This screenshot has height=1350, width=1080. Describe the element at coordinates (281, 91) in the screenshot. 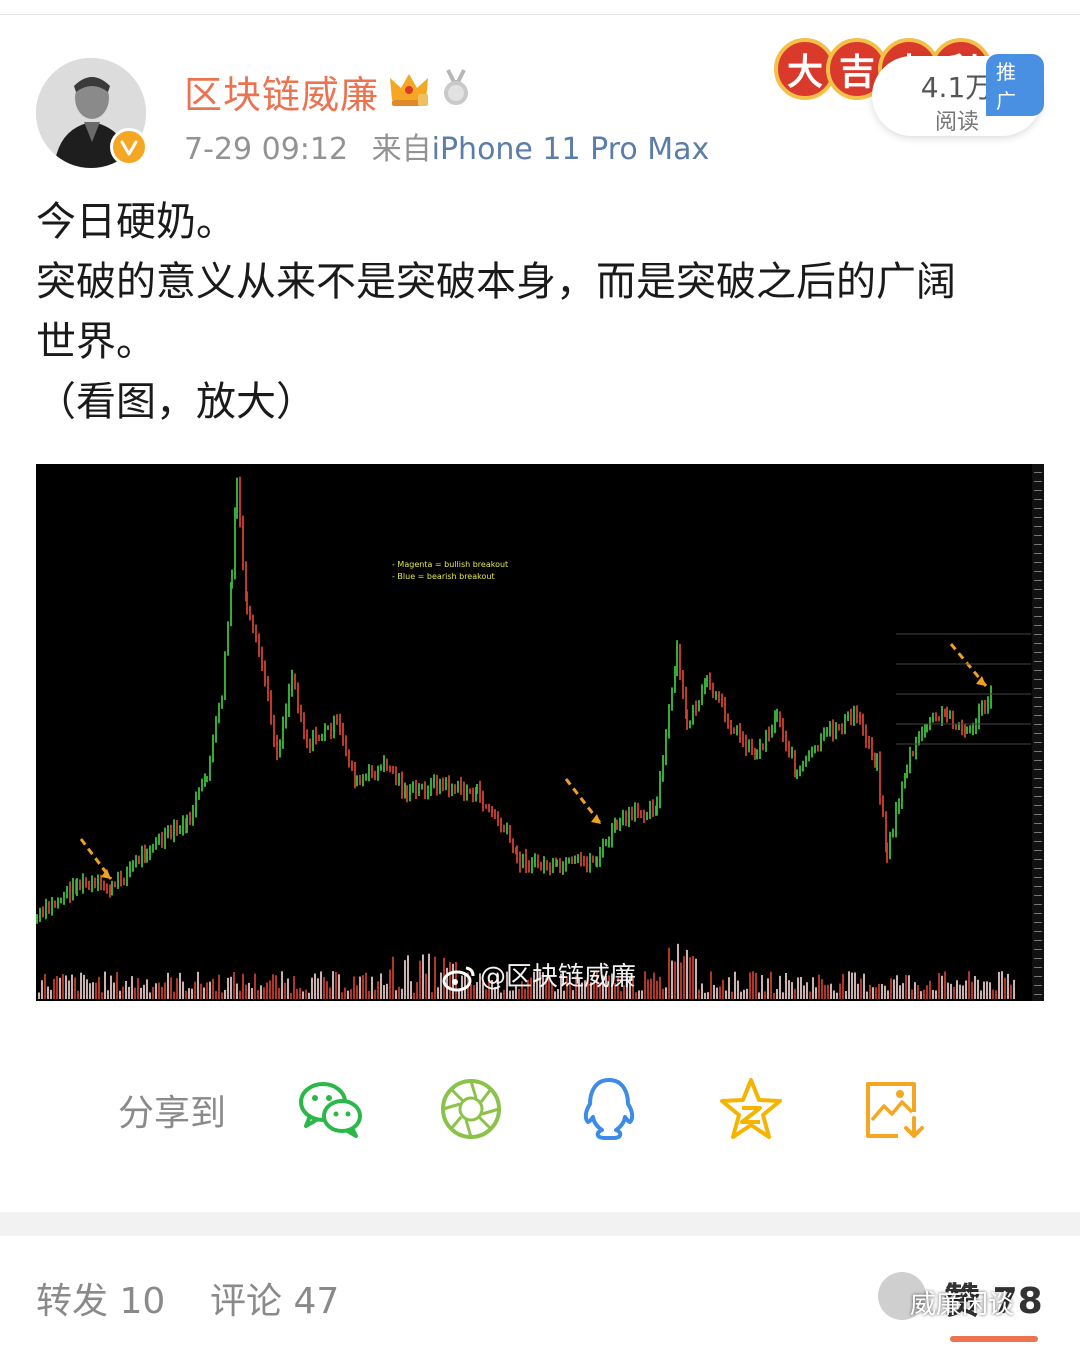

I see `username: 区块链威廉` at that location.